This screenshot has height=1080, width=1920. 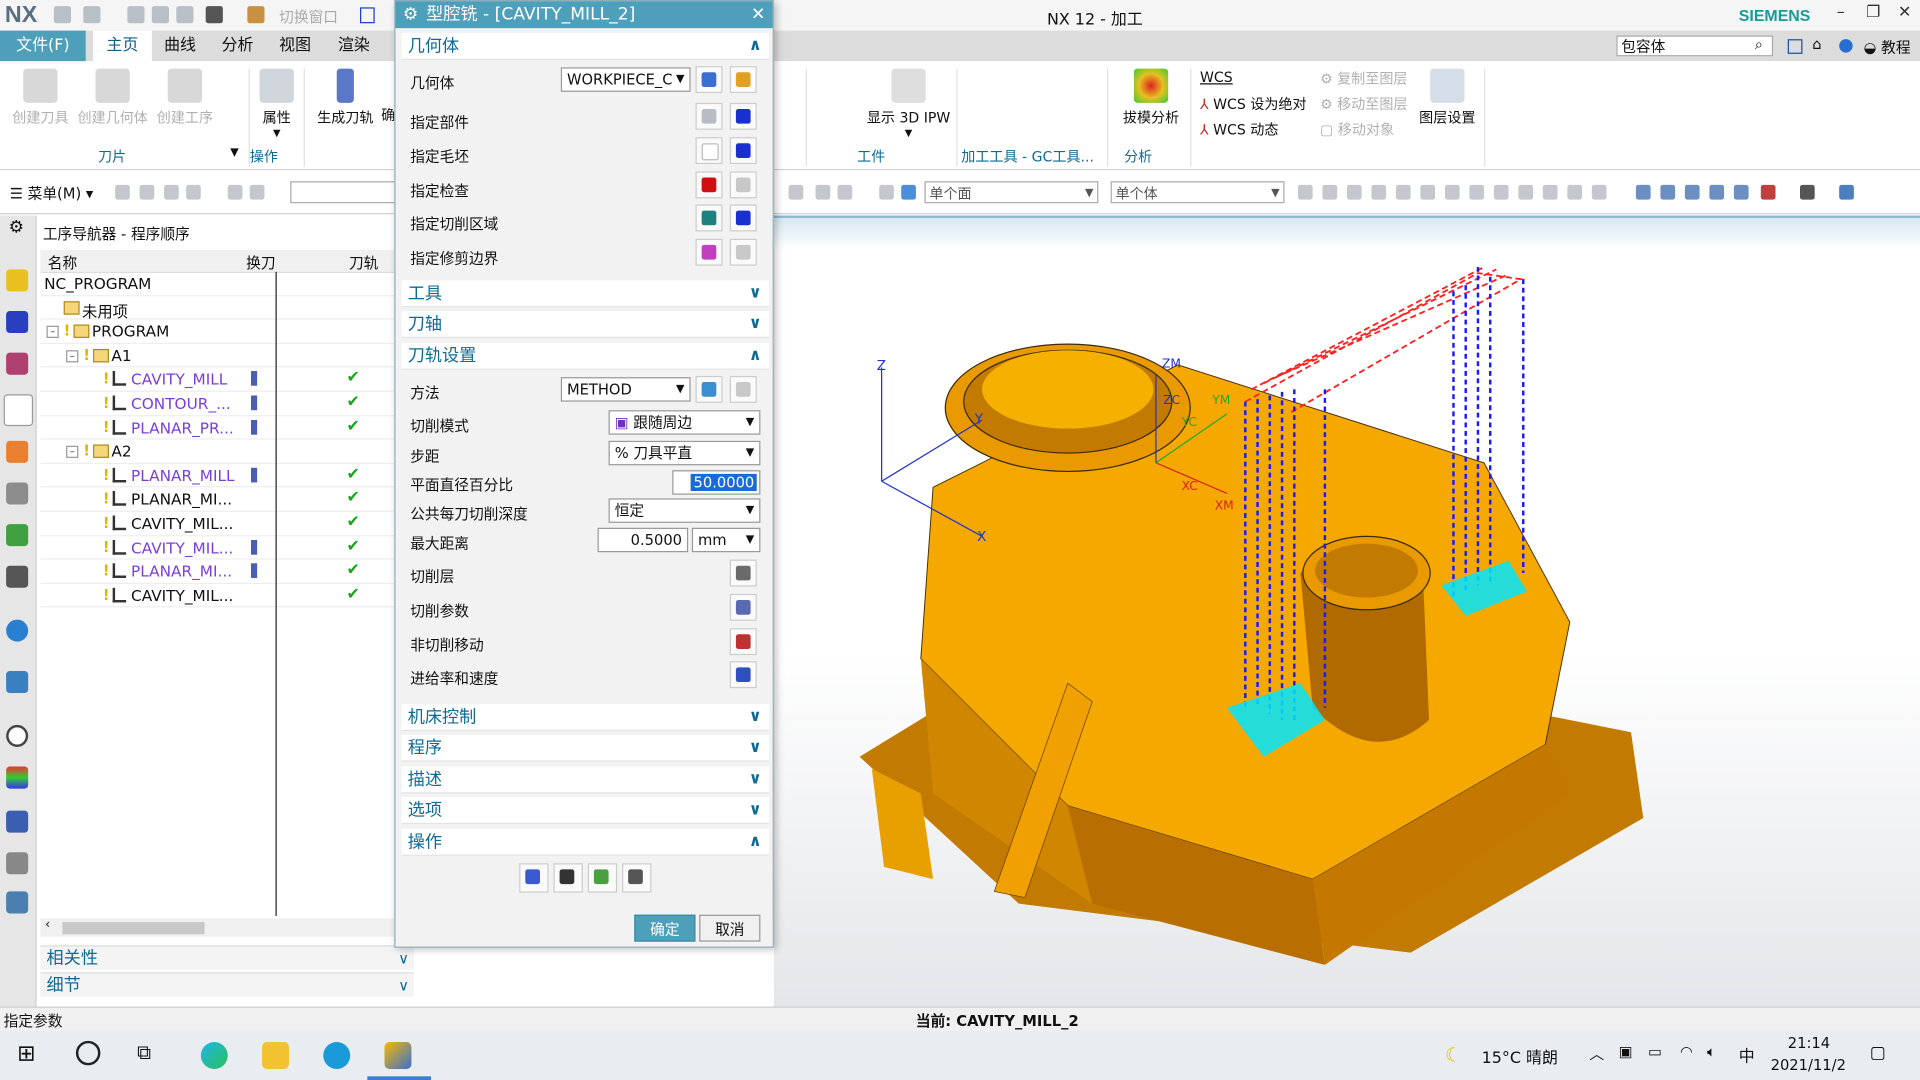 What do you see at coordinates (1873, 13) in the screenshot?
I see `restore-button: ❐` at bounding box center [1873, 13].